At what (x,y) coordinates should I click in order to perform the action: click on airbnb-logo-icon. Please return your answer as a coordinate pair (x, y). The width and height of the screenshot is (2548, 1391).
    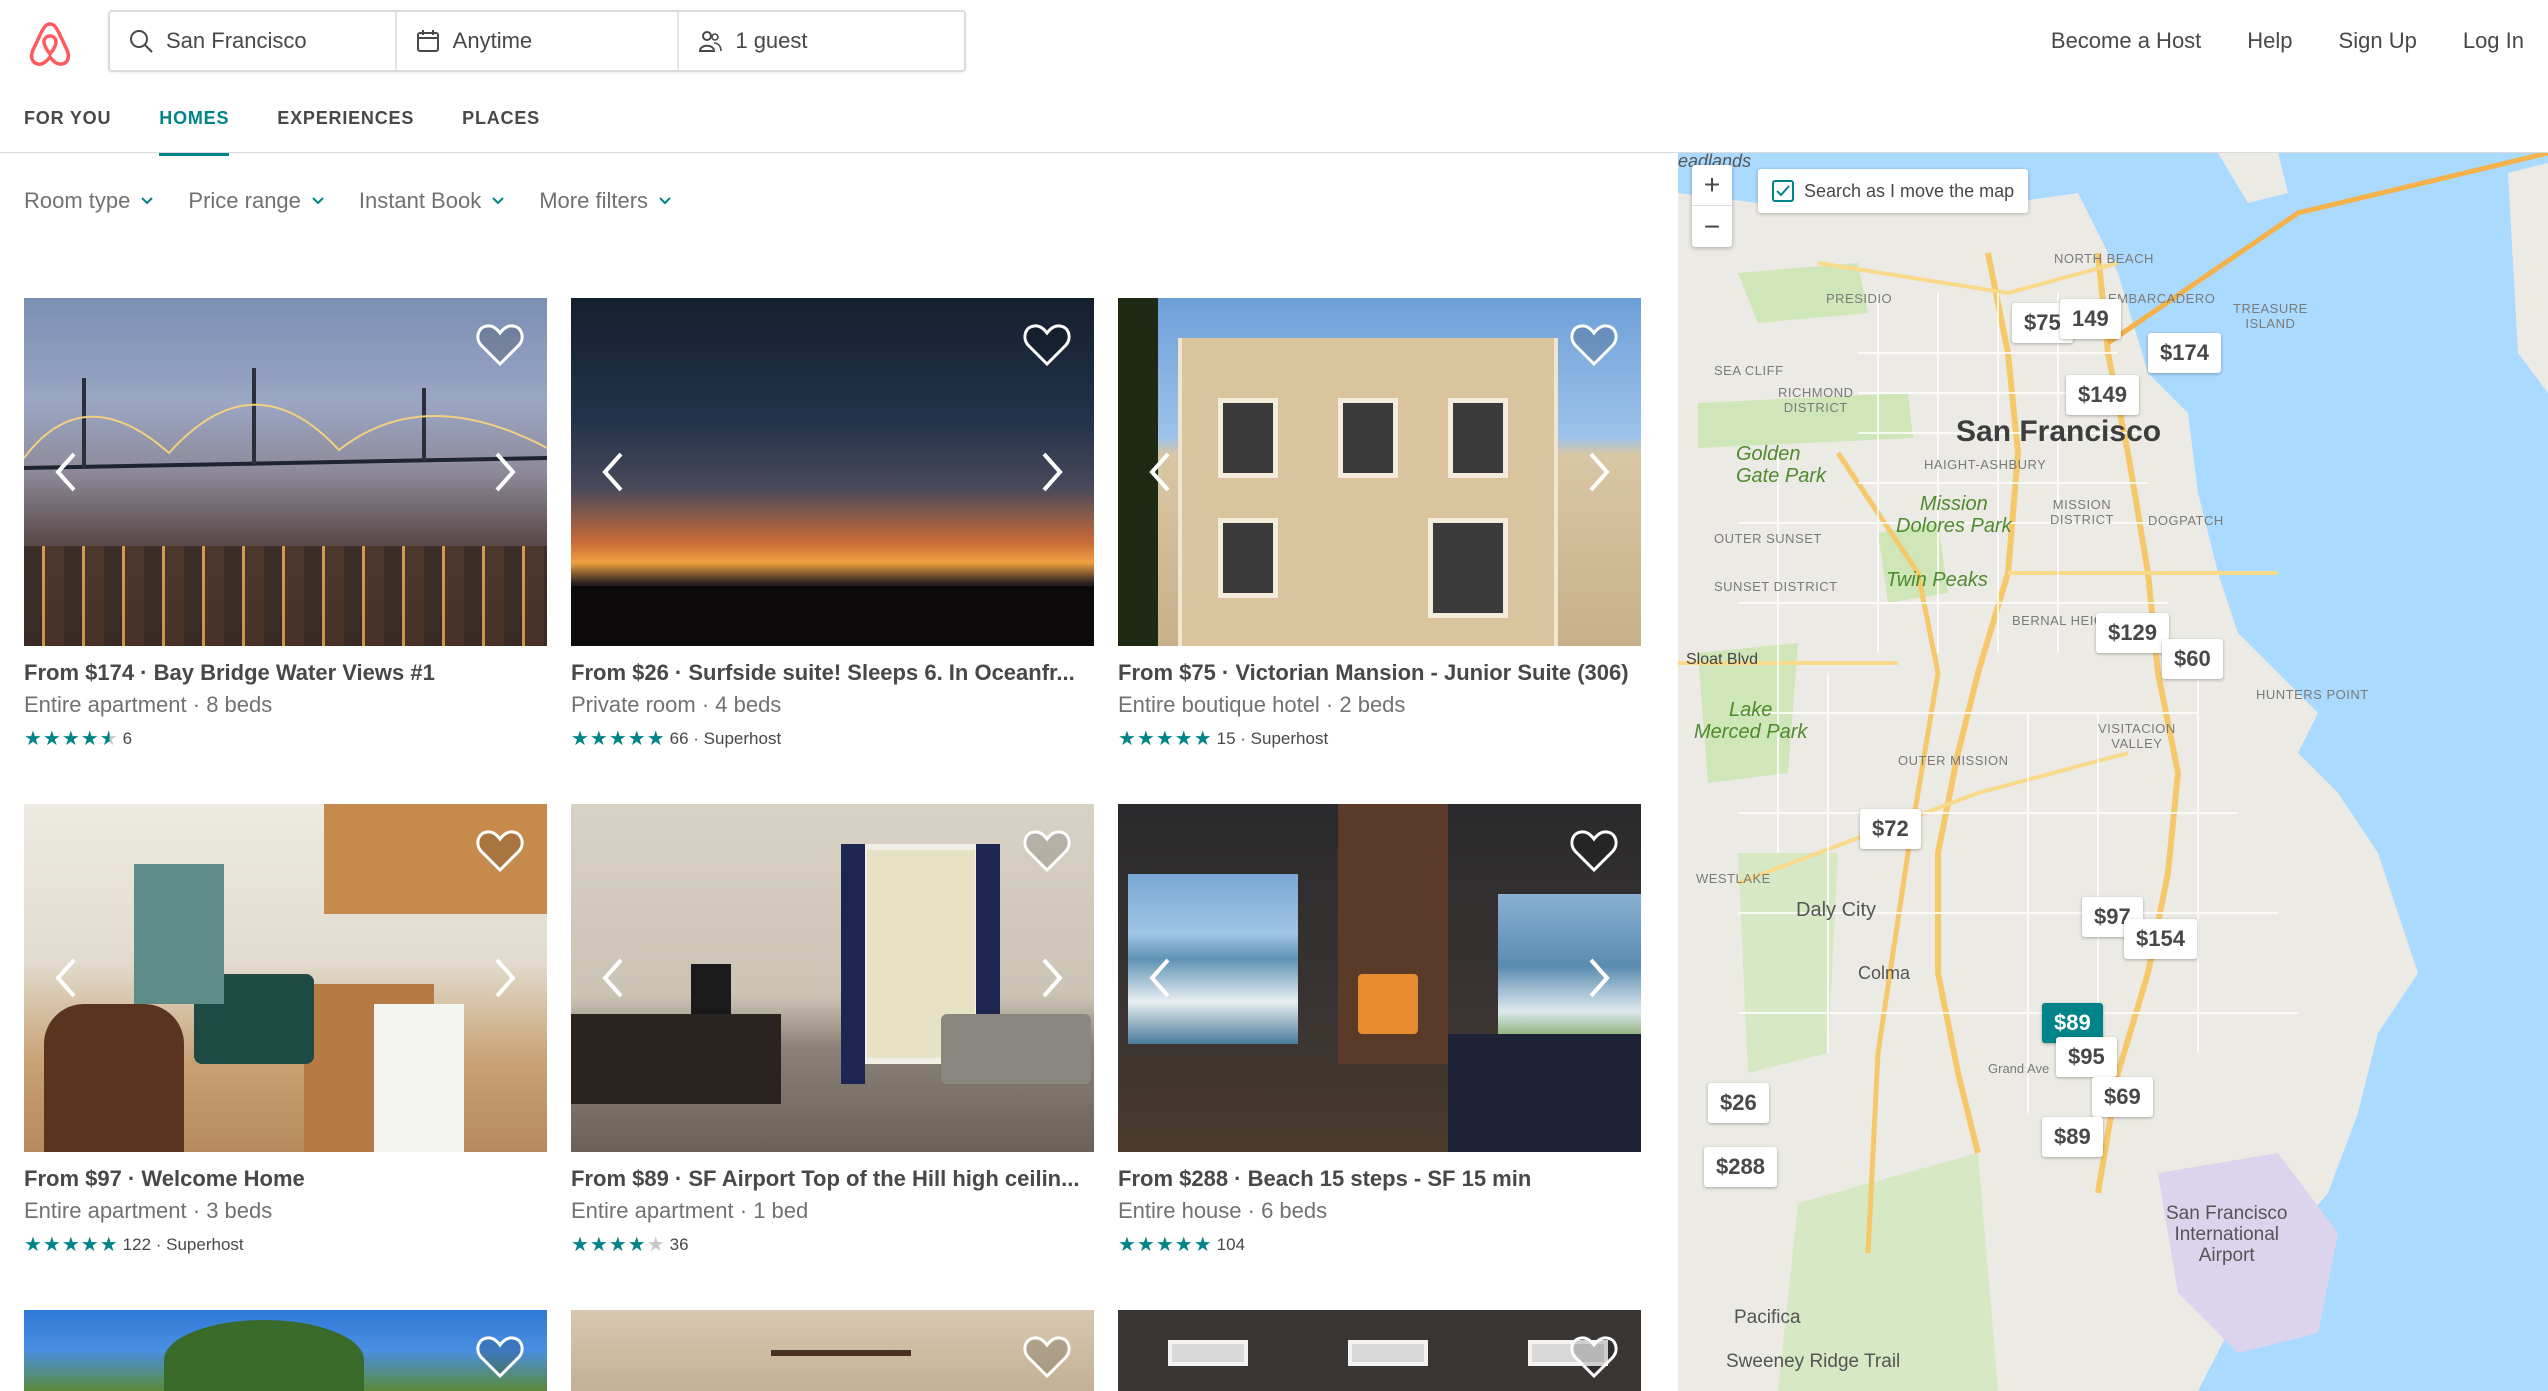
    Looking at the image, I should click on (50, 44).